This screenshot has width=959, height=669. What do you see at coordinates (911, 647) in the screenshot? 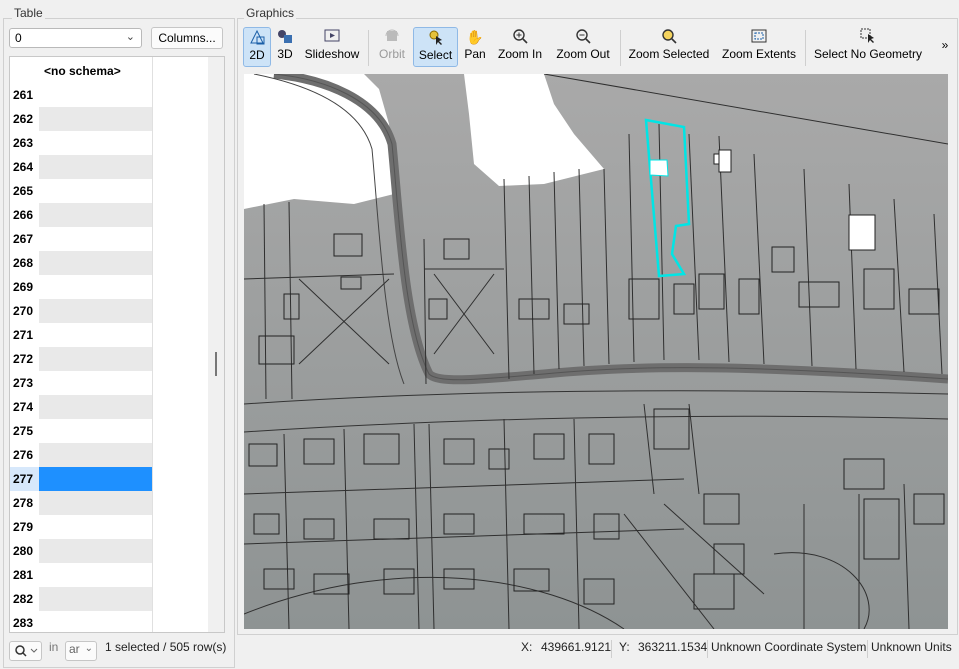
I see `map-units: Unknown Units` at bounding box center [911, 647].